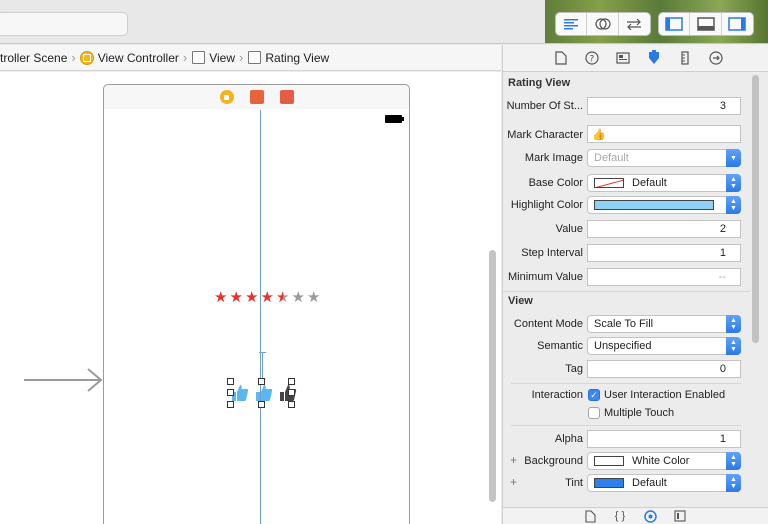 The width and height of the screenshot is (768, 524). I want to click on breadcrumb-rating-view-label: Rating View, so click(297, 57).